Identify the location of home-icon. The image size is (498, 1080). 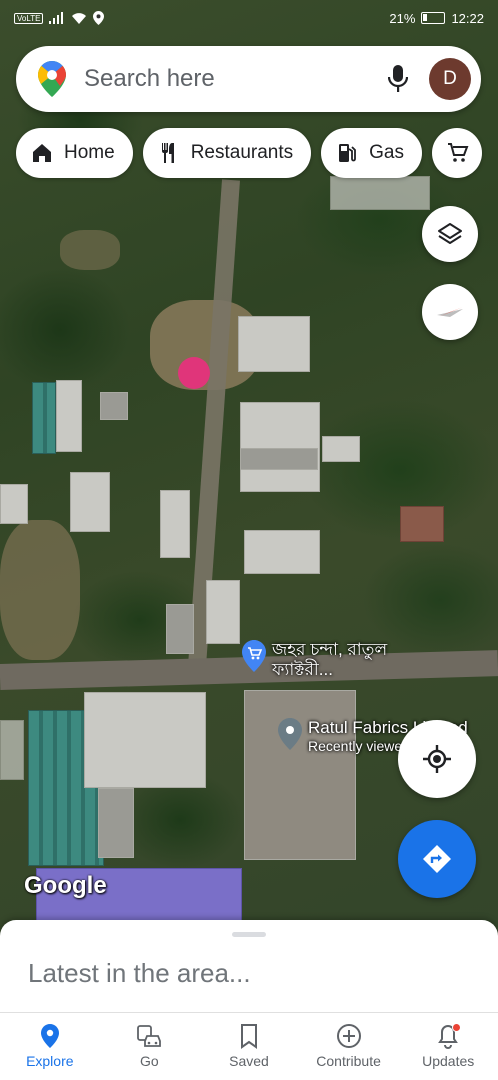
(42, 153).